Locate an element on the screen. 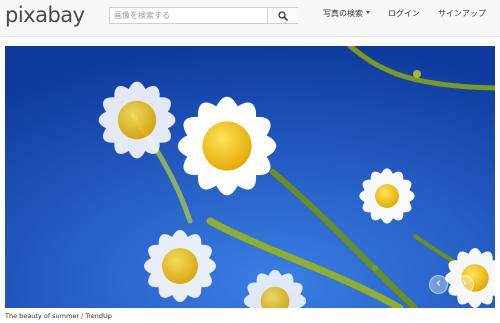 This screenshot has height=323, width=500. caret-down-icon is located at coordinates (368, 12).